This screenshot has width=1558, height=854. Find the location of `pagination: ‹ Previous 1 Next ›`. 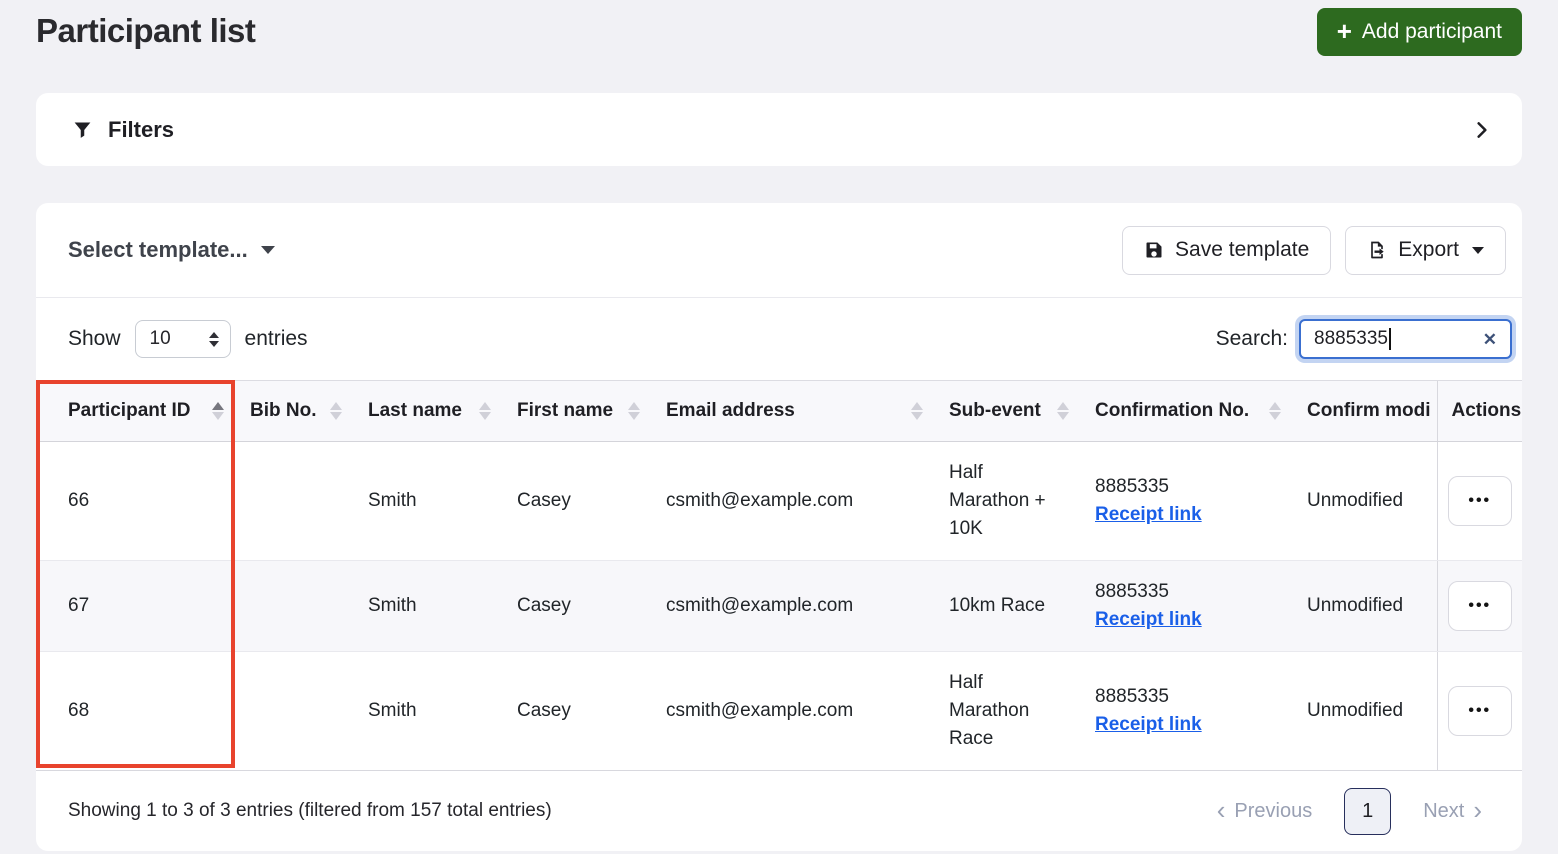

pagination: ‹ Previous 1 Next › is located at coordinates (1349, 811).